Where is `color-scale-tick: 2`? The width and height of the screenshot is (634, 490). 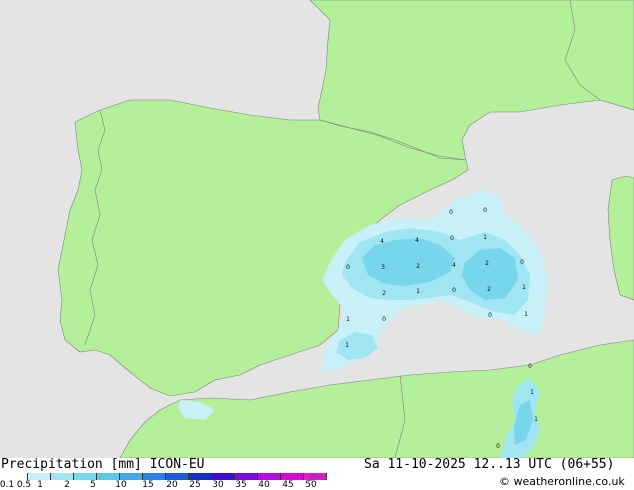 color-scale-tick: 2 is located at coordinates (67, 485).